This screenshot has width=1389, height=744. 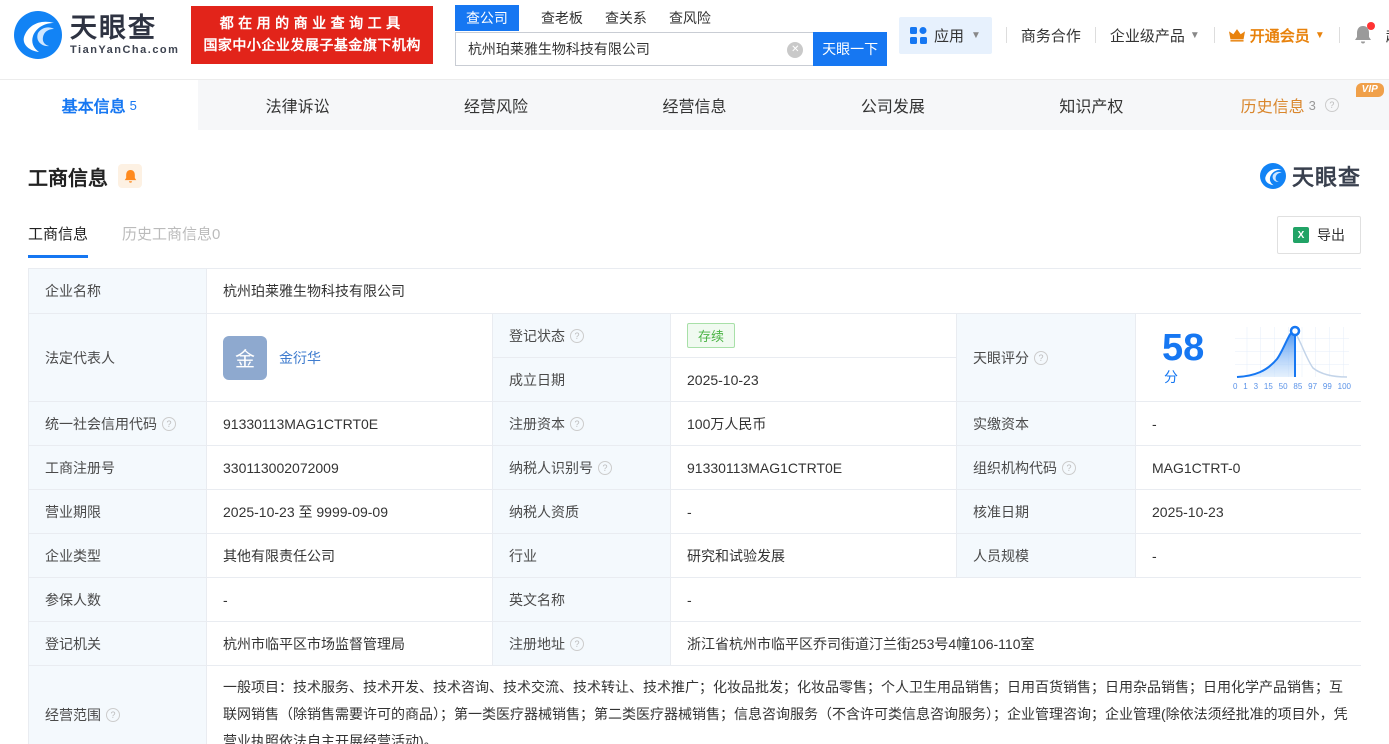 What do you see at coordinates (117, 467) in the screenshot?
I see `field-label-registration-number: 工商注册号` at bounding box center [117, 467].